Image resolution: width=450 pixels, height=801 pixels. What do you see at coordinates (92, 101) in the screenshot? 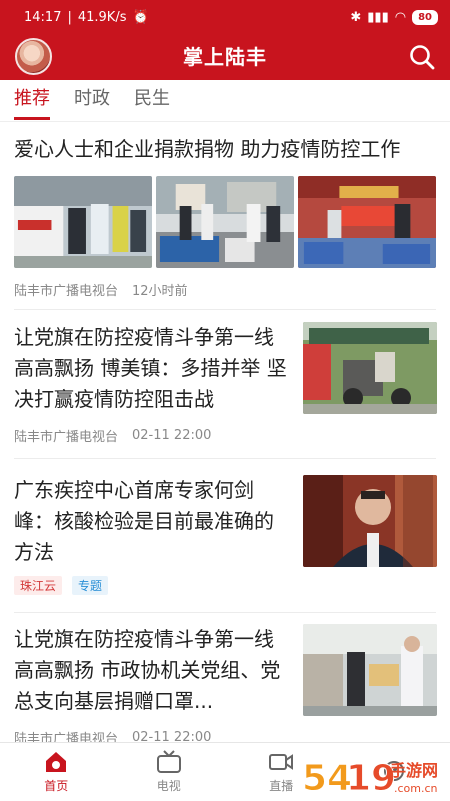
I see `tab-politics: 时政` at bounding box center [92, 101].